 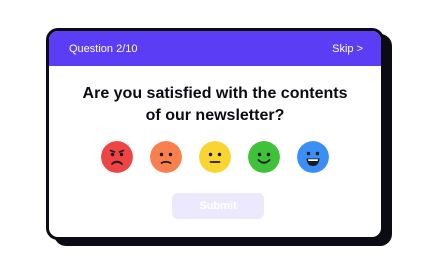 What do you see at coordinates (313, 157) in the screenshot?
I see `very-satisfied-face-icon` at bounding box center [313, 157].